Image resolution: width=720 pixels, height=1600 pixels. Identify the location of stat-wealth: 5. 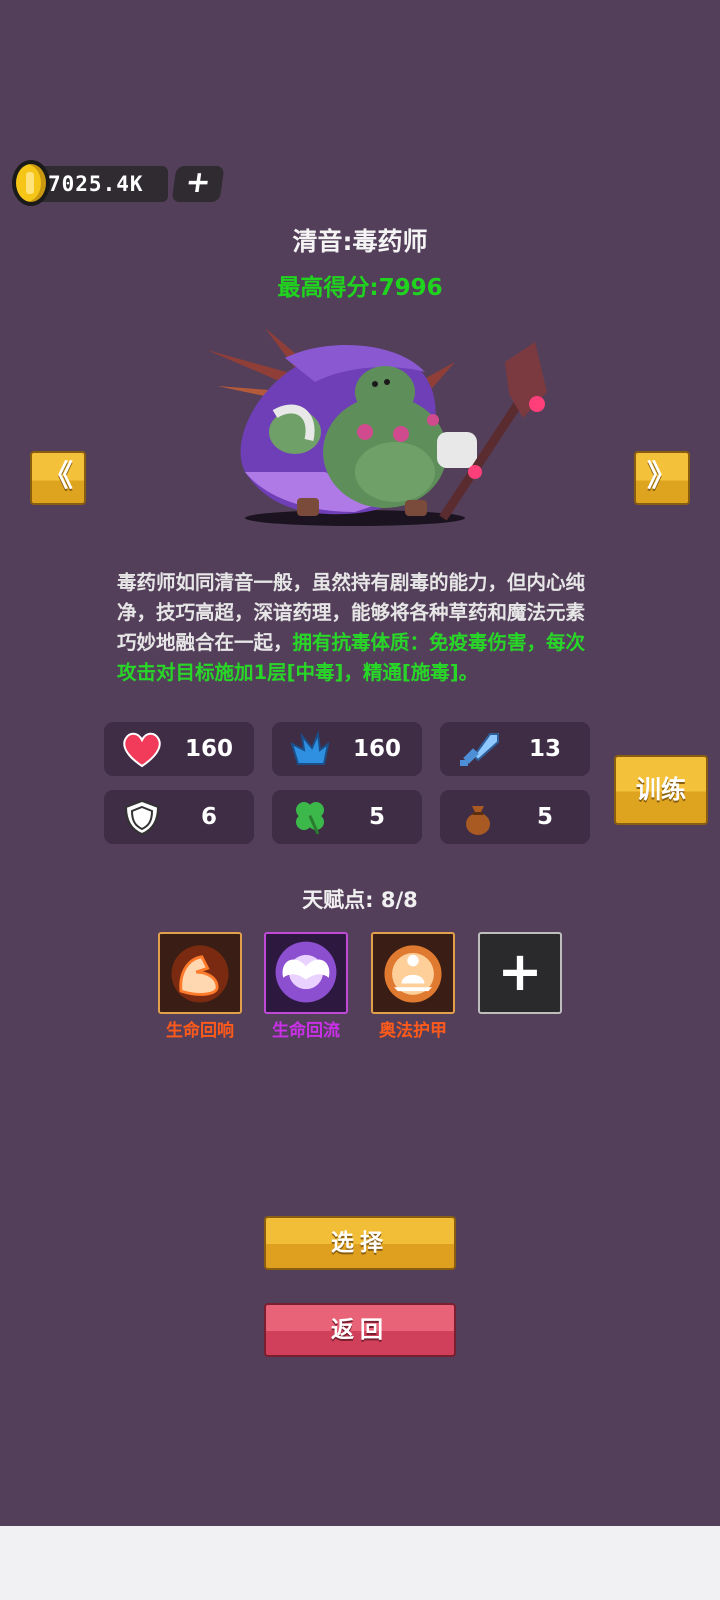
(515, 817).